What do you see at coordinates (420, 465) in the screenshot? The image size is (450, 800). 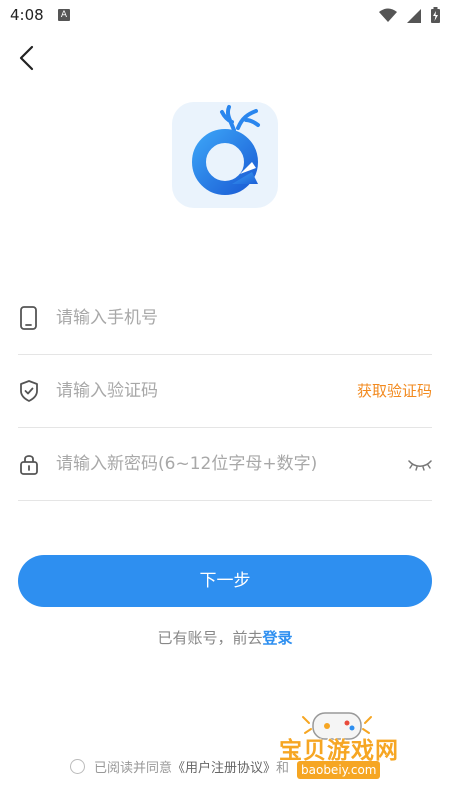 I see `eye-closed-icon` at bounding box center [420, 465].